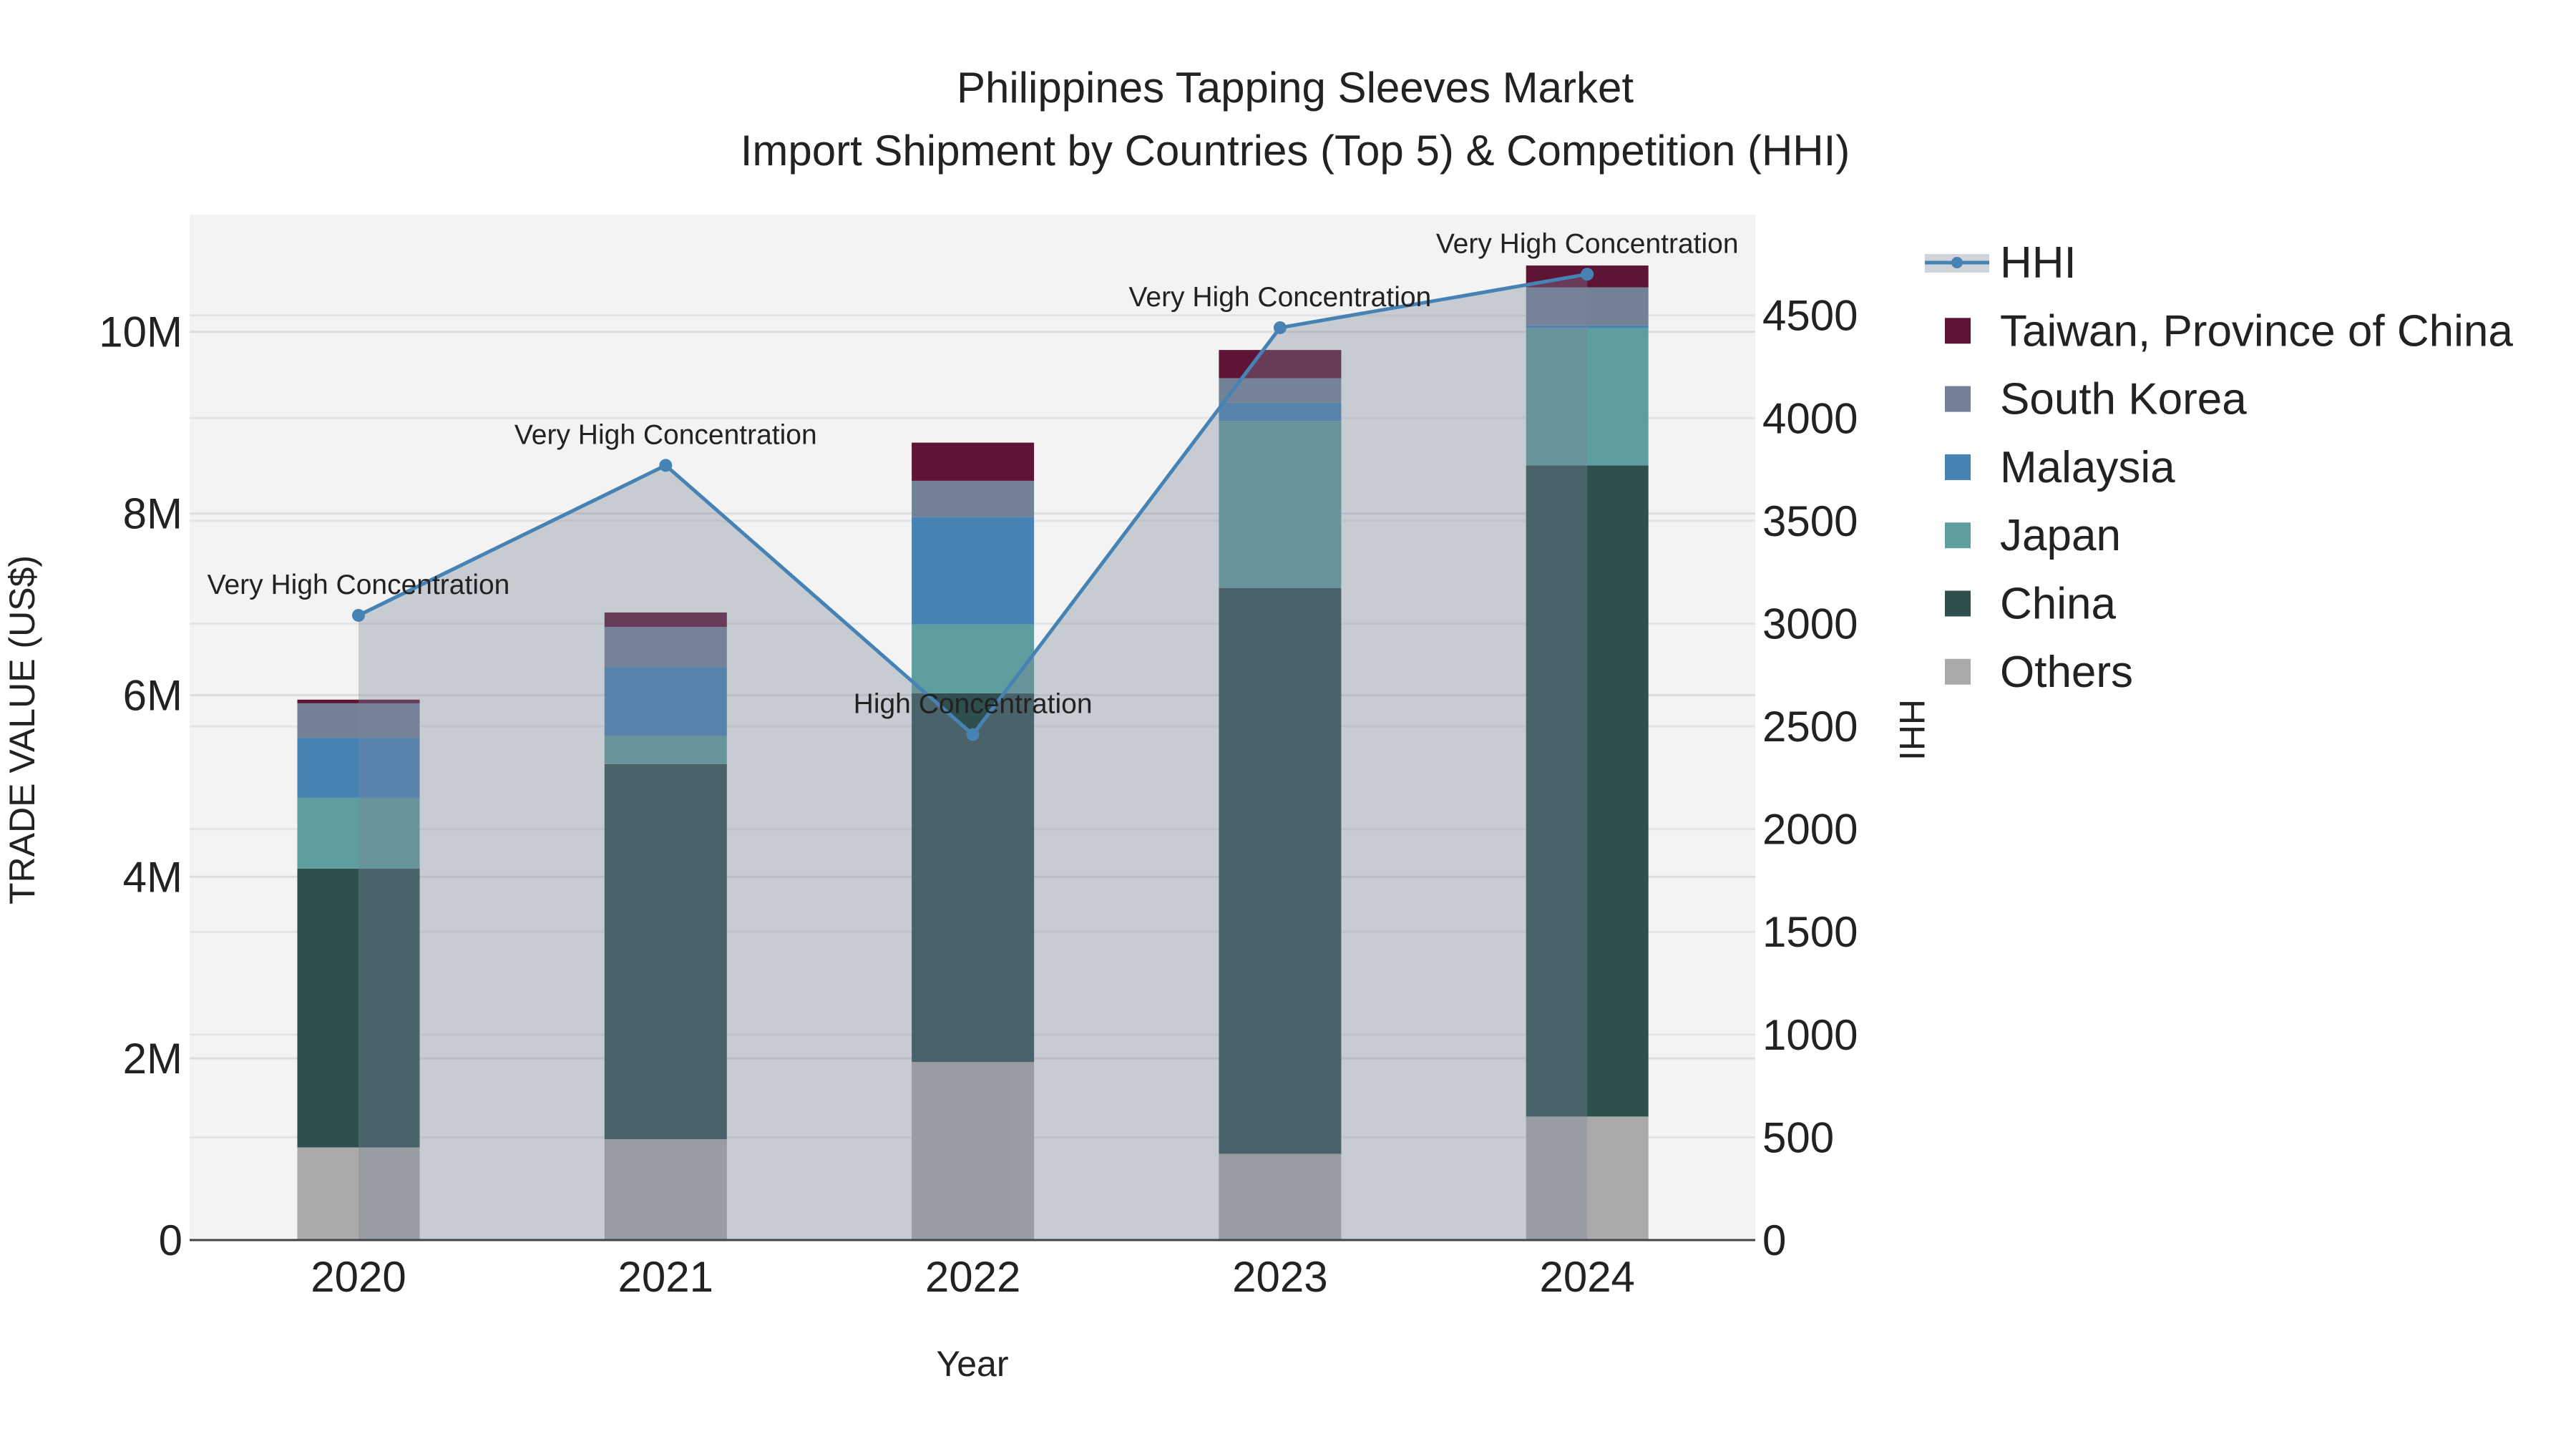 The width and height of the screenshot is (2576, 1449). What do you see at coordinates (1798, 1137) in the screenshot?
I see `y2-tick-label: 500` at bounding box center [1798, 1137].